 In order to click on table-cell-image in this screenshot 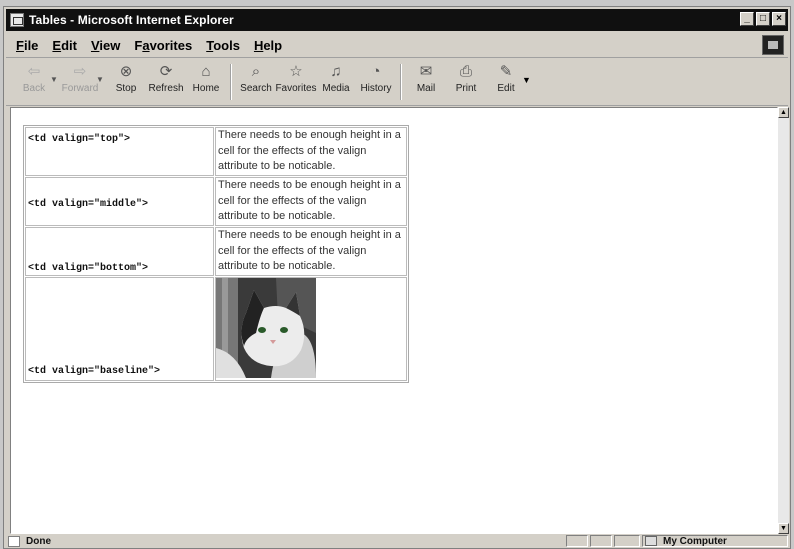, I will do `click(311, 329)`.